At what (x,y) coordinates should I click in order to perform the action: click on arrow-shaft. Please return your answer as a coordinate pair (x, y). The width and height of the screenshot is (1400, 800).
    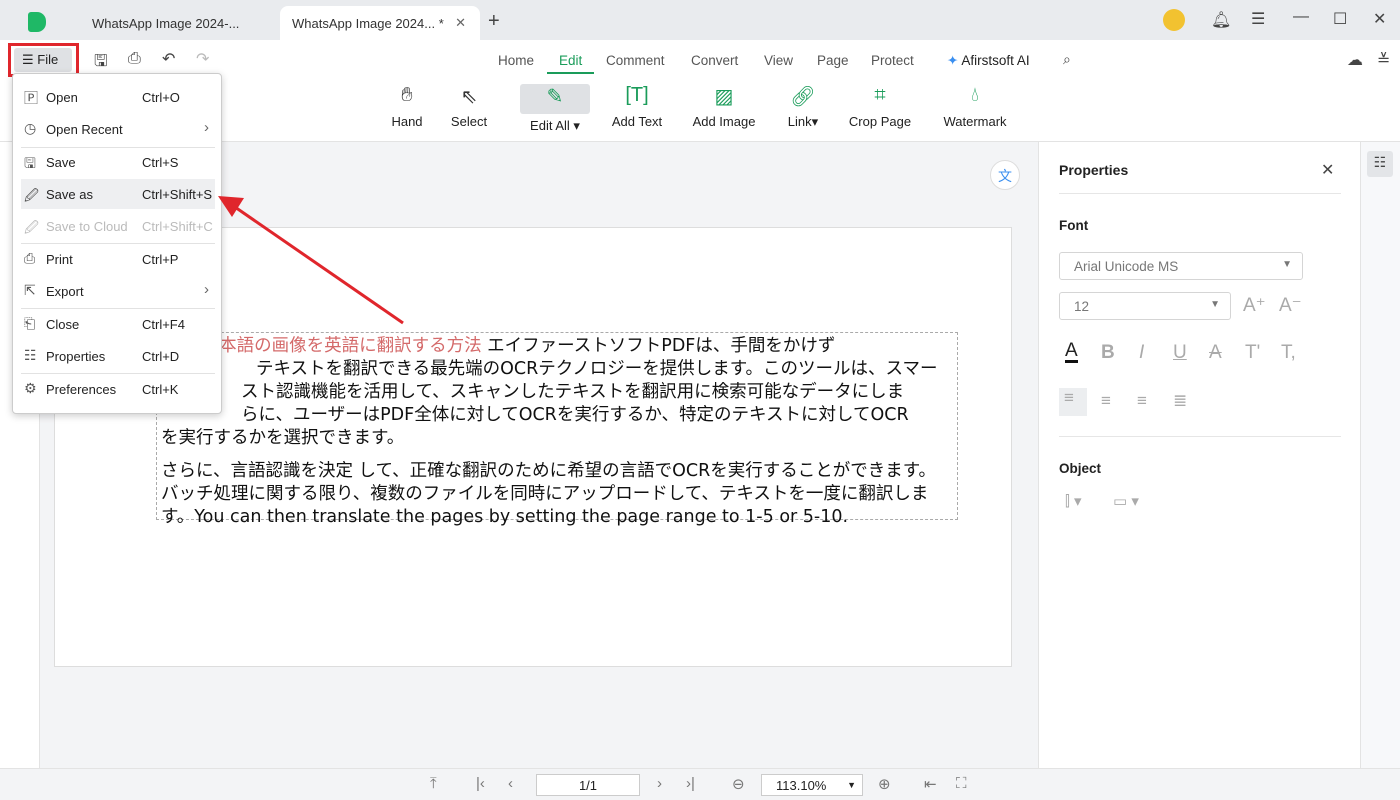
    Looking at the image, I should click on (317, 264).